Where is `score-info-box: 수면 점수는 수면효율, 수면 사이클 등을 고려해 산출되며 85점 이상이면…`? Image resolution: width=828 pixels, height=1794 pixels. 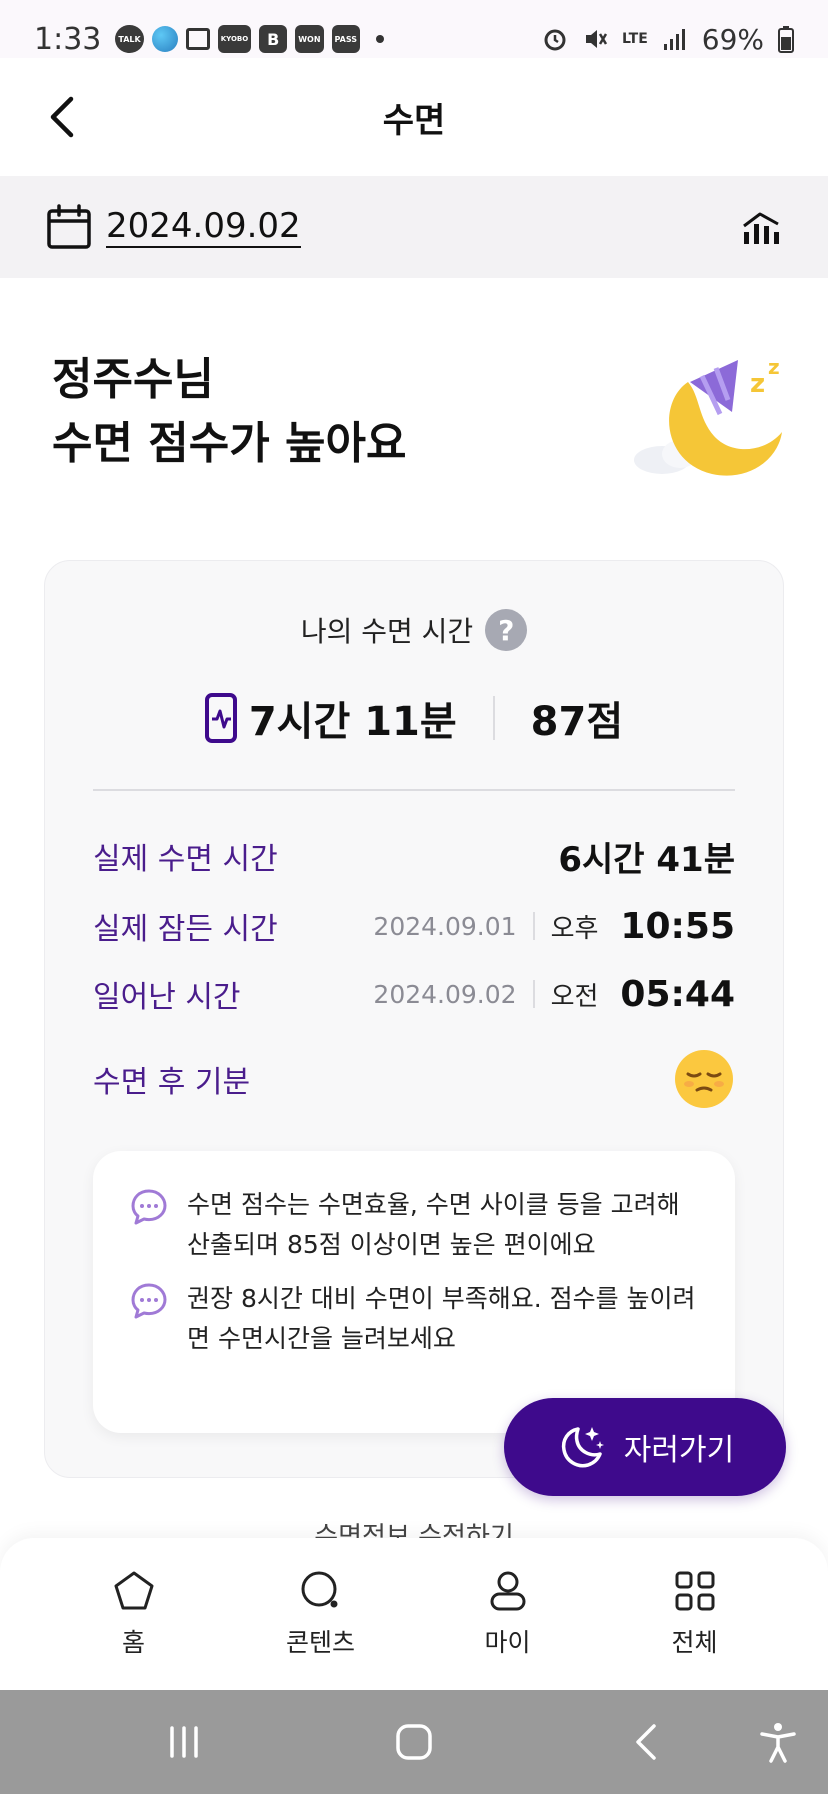 score-info-box: 수면 점수는 수면효율, 수면 사이클 등을 고려해 산출되며 85점 이상이면… is located at coordinates (414, 1292).